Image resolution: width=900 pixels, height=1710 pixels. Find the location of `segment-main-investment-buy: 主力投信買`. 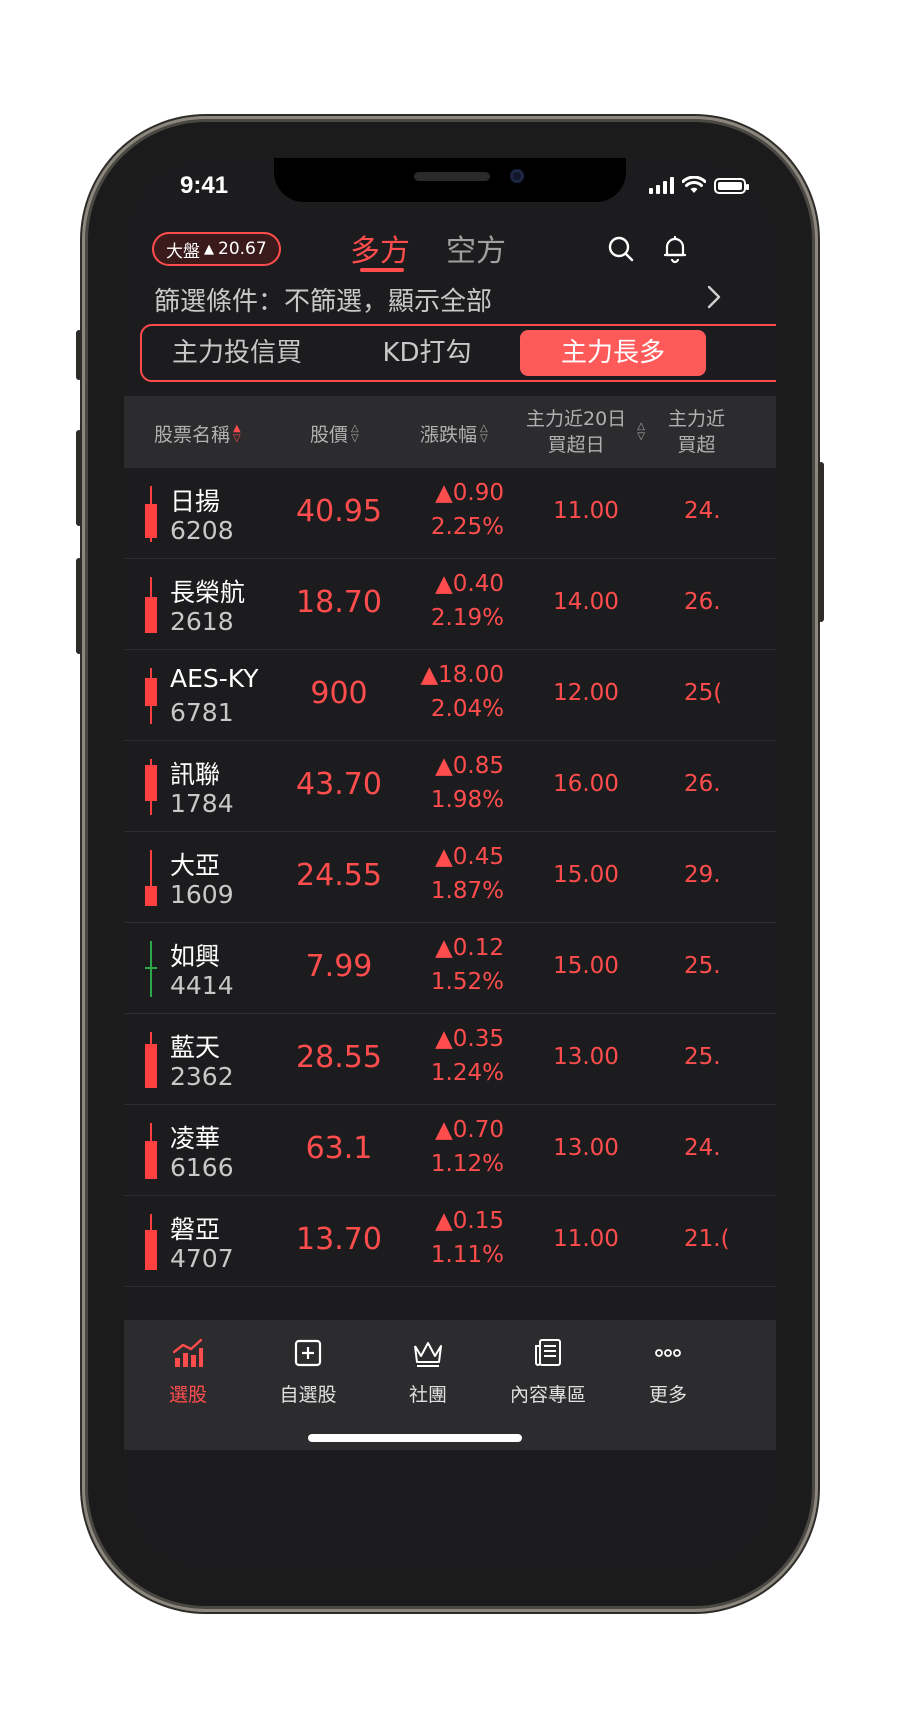

segment-main-investment-buy: 主力投信買 is located at coordinates (237, 353).